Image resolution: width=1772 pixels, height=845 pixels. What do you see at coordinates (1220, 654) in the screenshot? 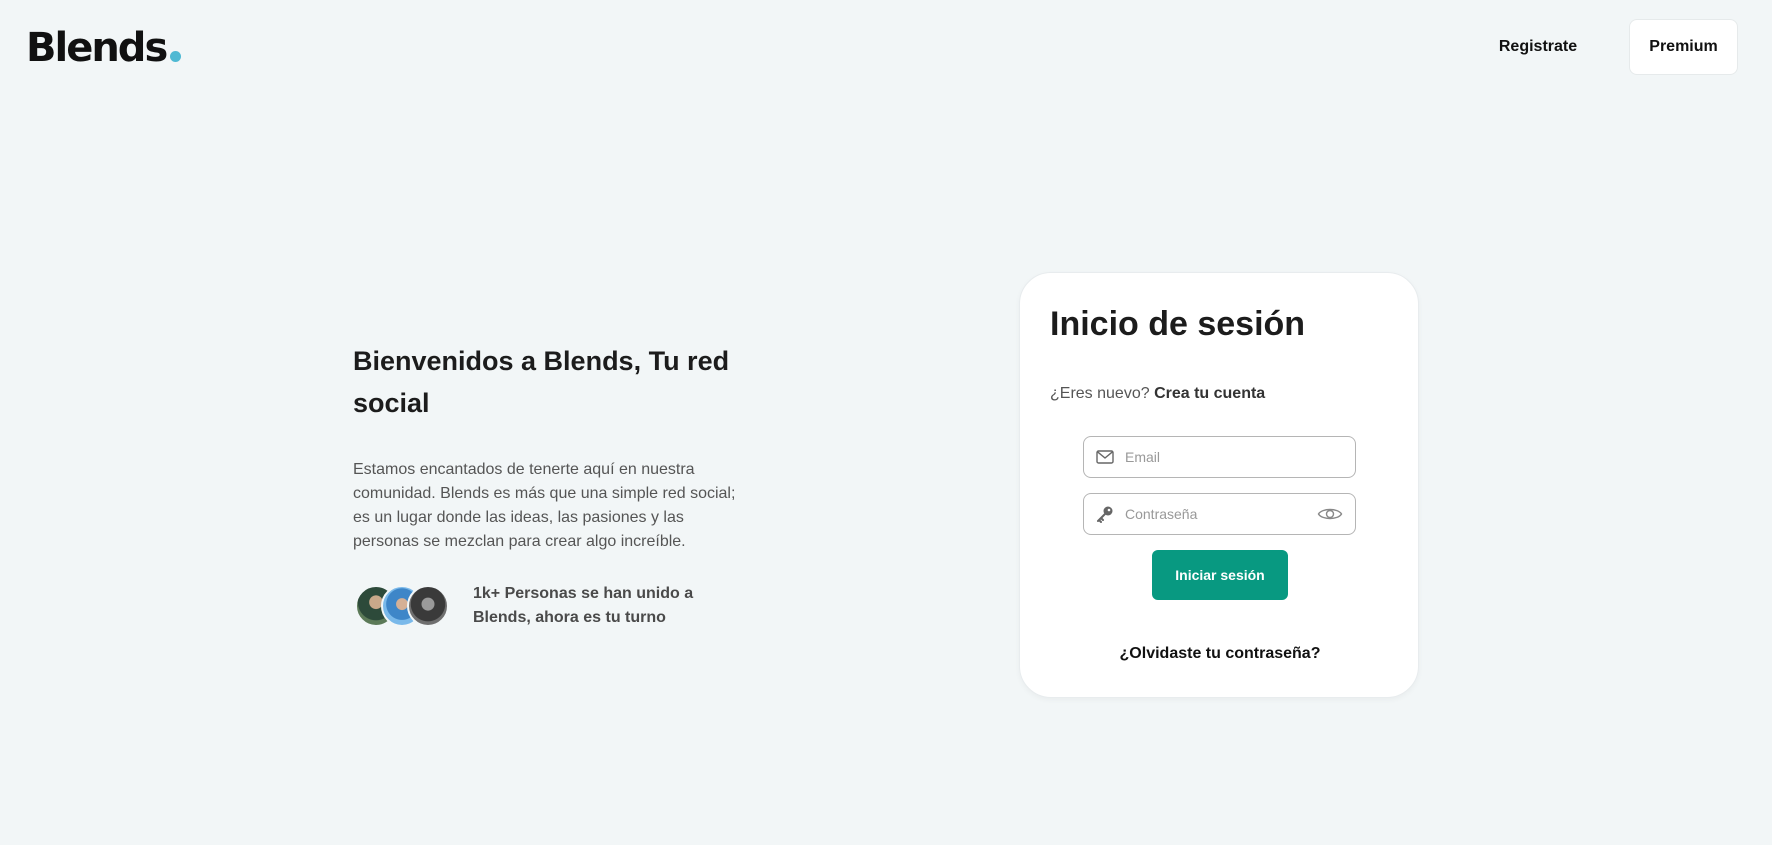
I see `forgot-password-link: ¿Olvidaste tu contraseña?` at bounding box center [1220, 654].